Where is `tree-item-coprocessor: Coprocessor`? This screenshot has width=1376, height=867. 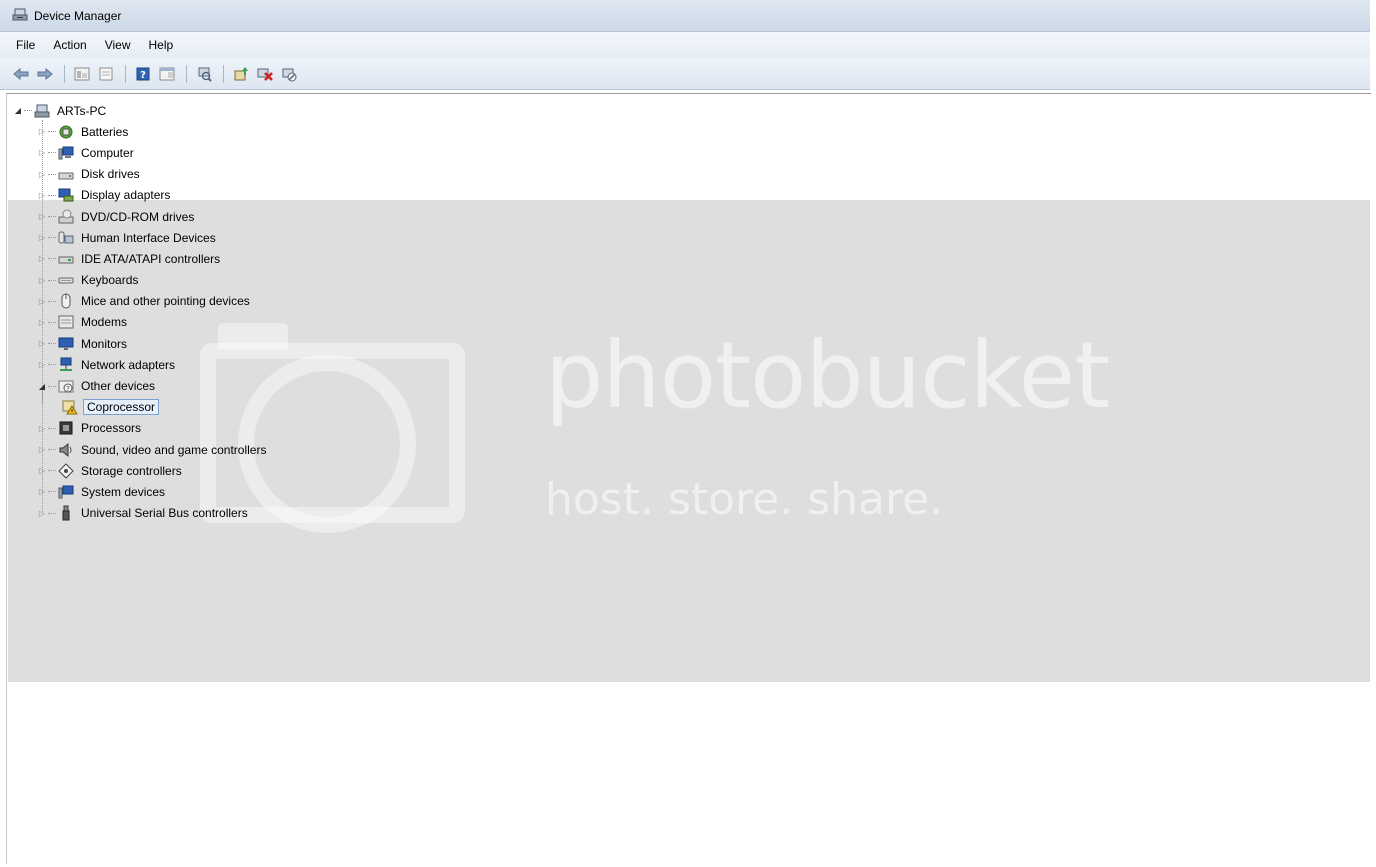
tree-item-coprocessor: Coprocessor is located at coordinates (140, 407).